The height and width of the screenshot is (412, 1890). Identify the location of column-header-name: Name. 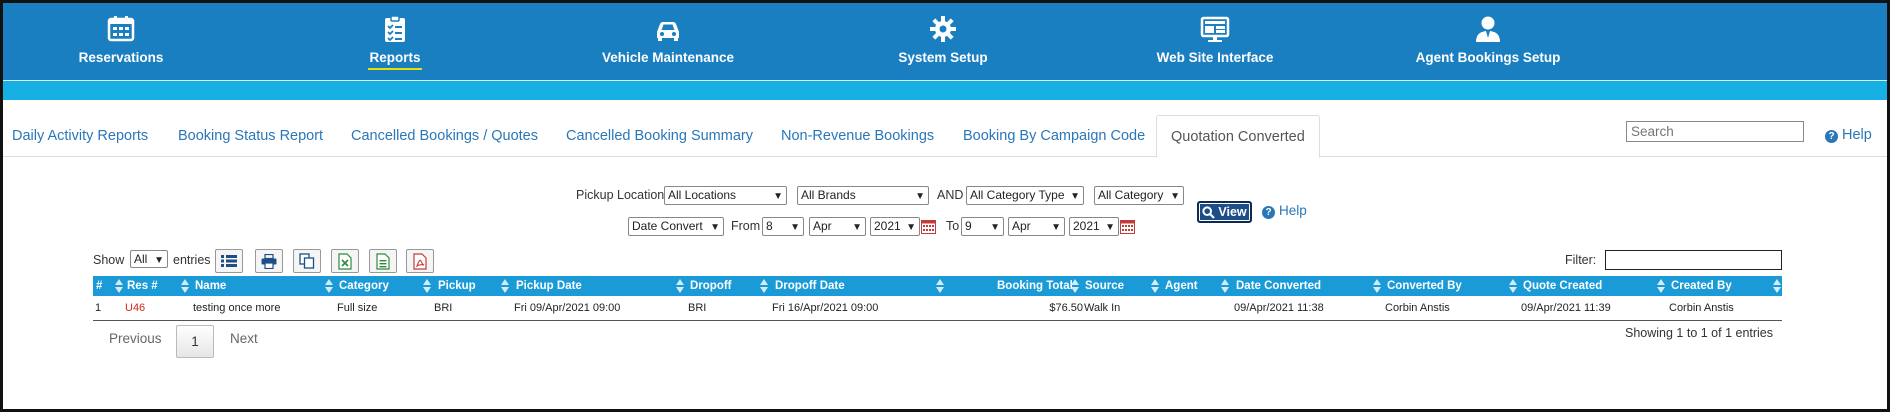
(210, 286).